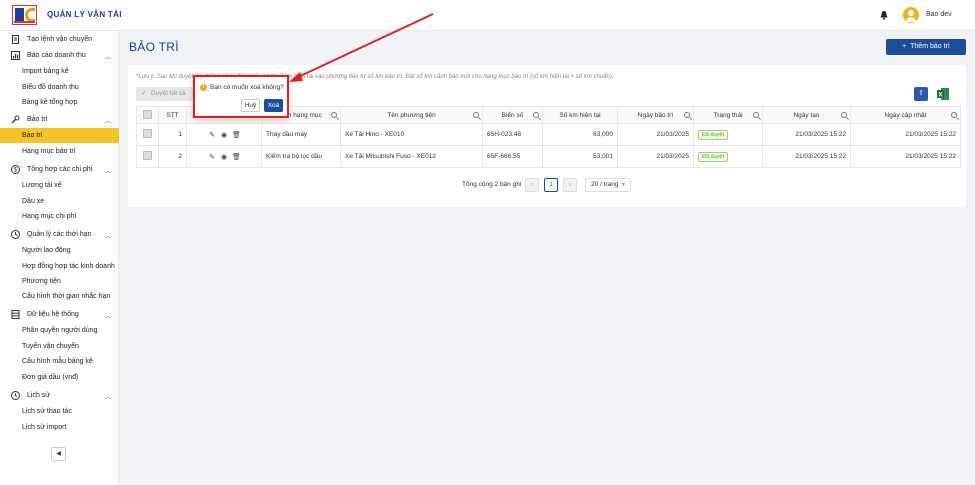  What do you see at coordinates (512, 134) in the screenshot?
I see `cell-plate: 65H-023.48` at bounding box center [512, 134].